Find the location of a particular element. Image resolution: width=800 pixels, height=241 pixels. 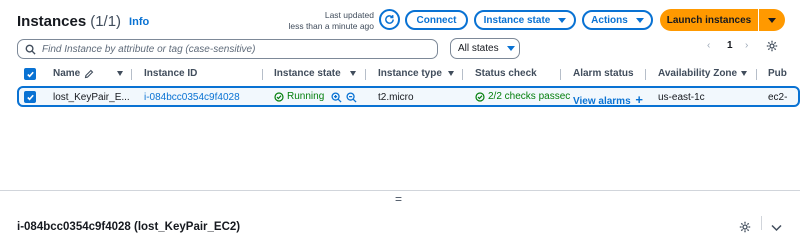

instance-type: t2.micro is located at coordinates (396, 97).